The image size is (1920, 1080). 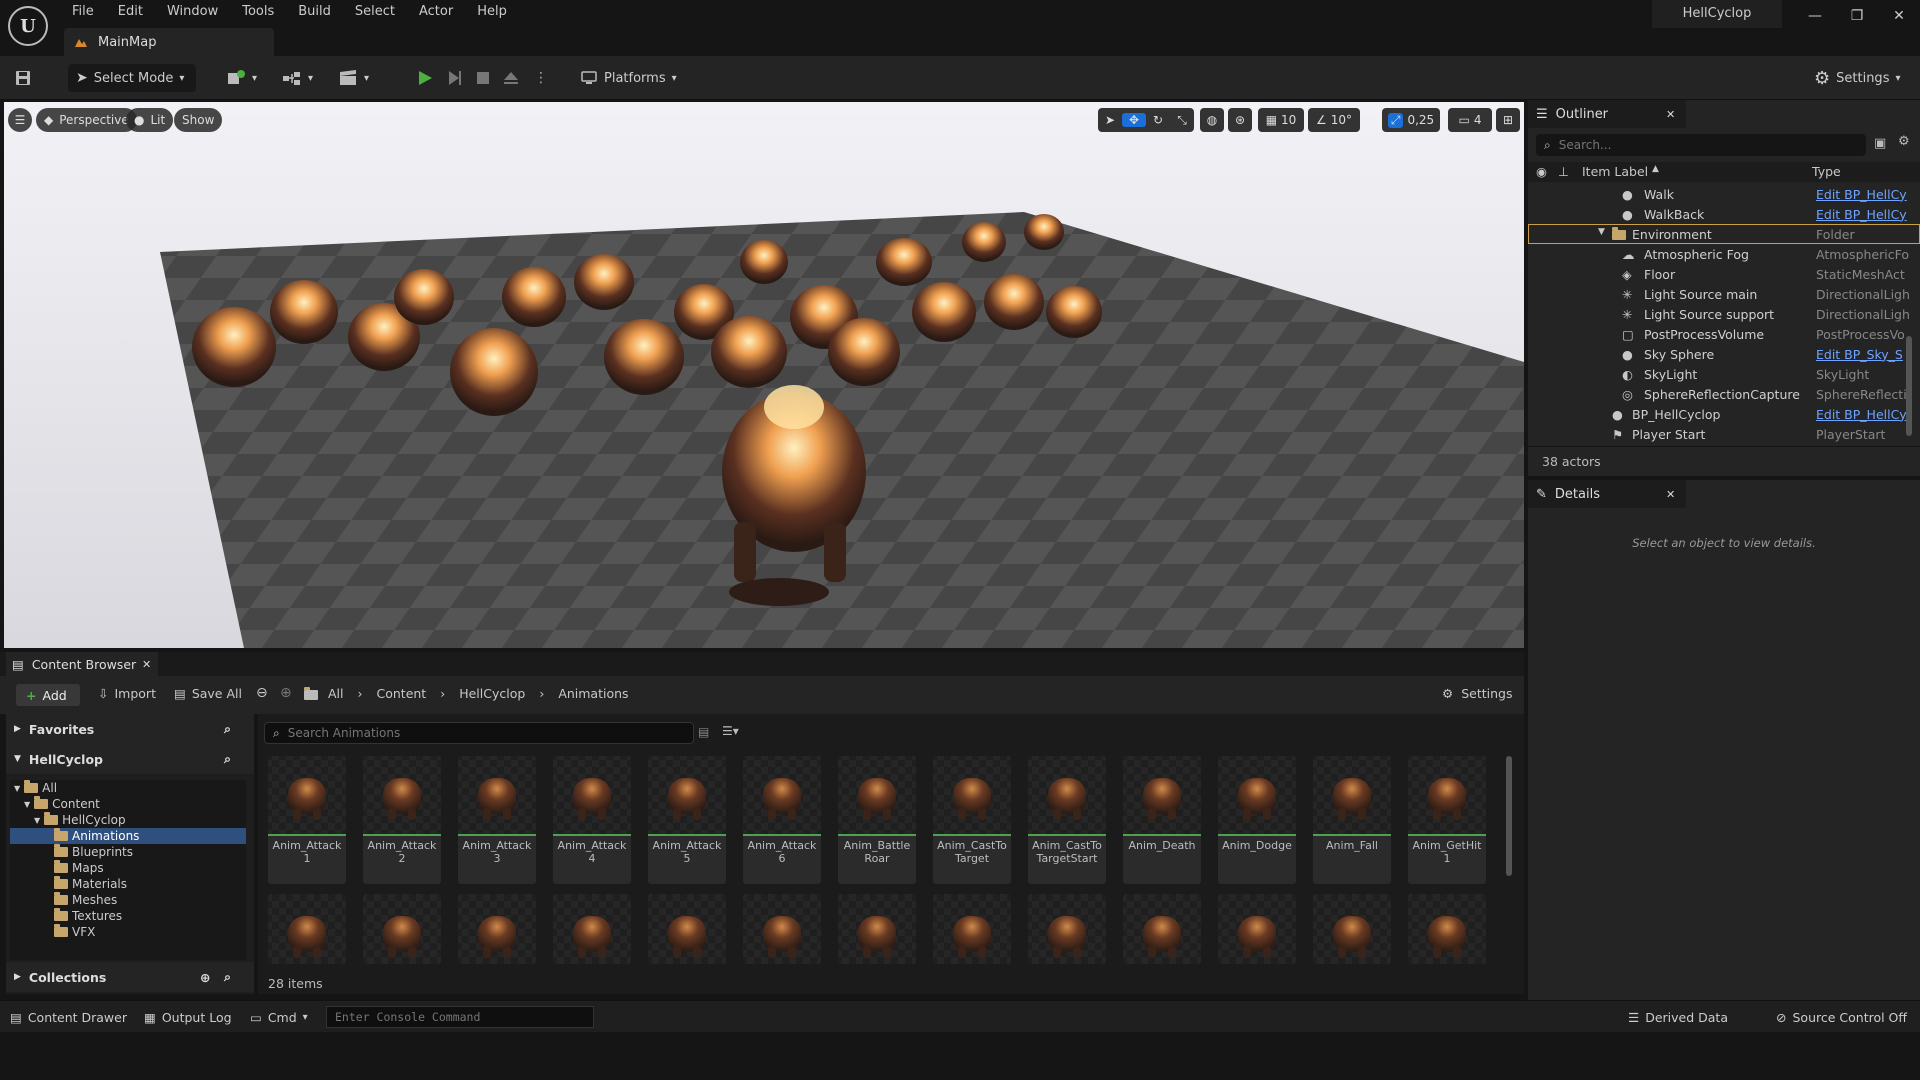 I want to click on filter-icon: ☰▾, so click(x=730, y=731).